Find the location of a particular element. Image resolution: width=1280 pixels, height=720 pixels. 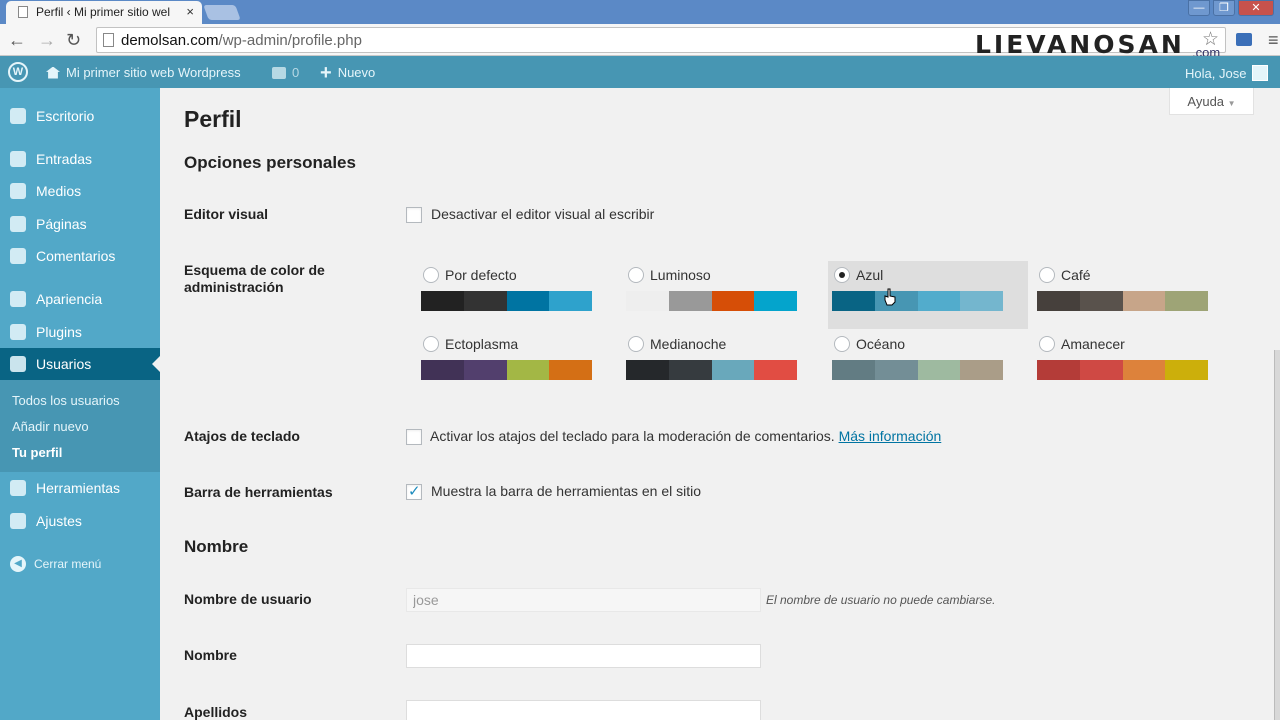

submenu-todos-los-usuarios: Todos los usuarios is located at coordinates (66, 400).